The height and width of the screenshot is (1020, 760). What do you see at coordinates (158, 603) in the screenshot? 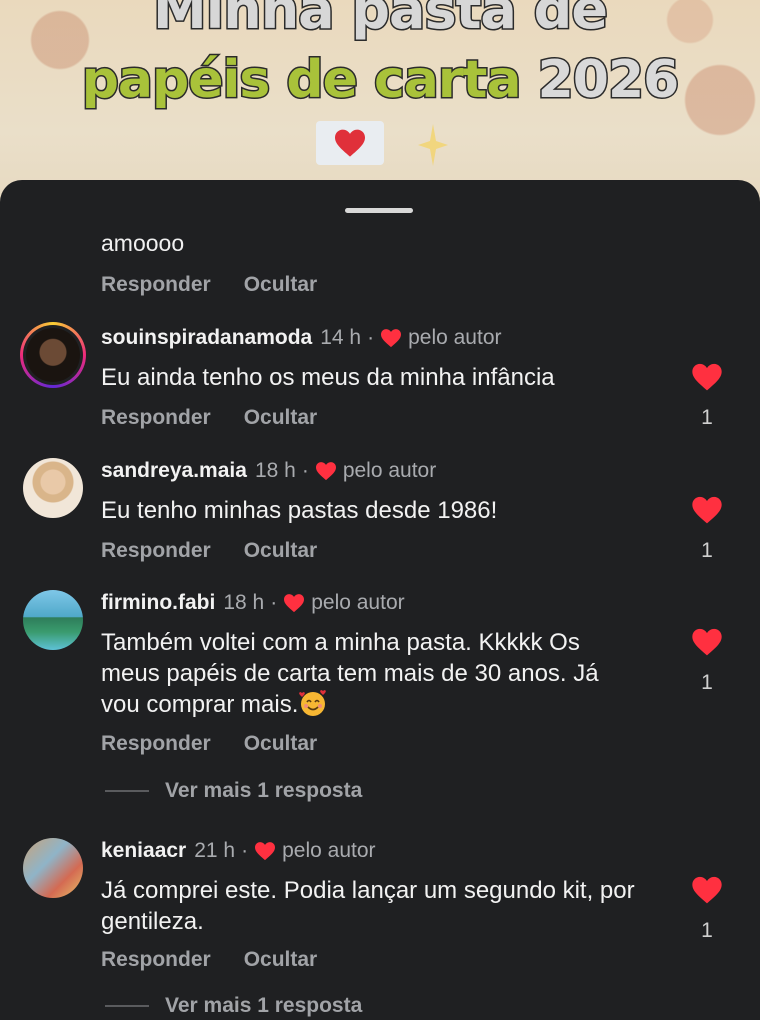
I see `comment-username: firmino.fabi` at bounding box center [158, 603].